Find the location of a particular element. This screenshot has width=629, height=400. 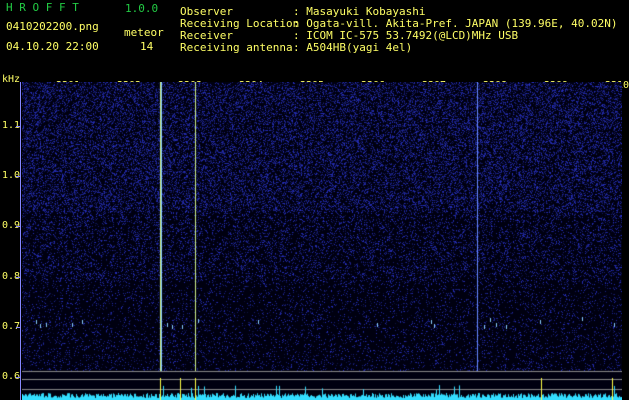

app-title: H R O F F T is located at coordinates (42, 7).